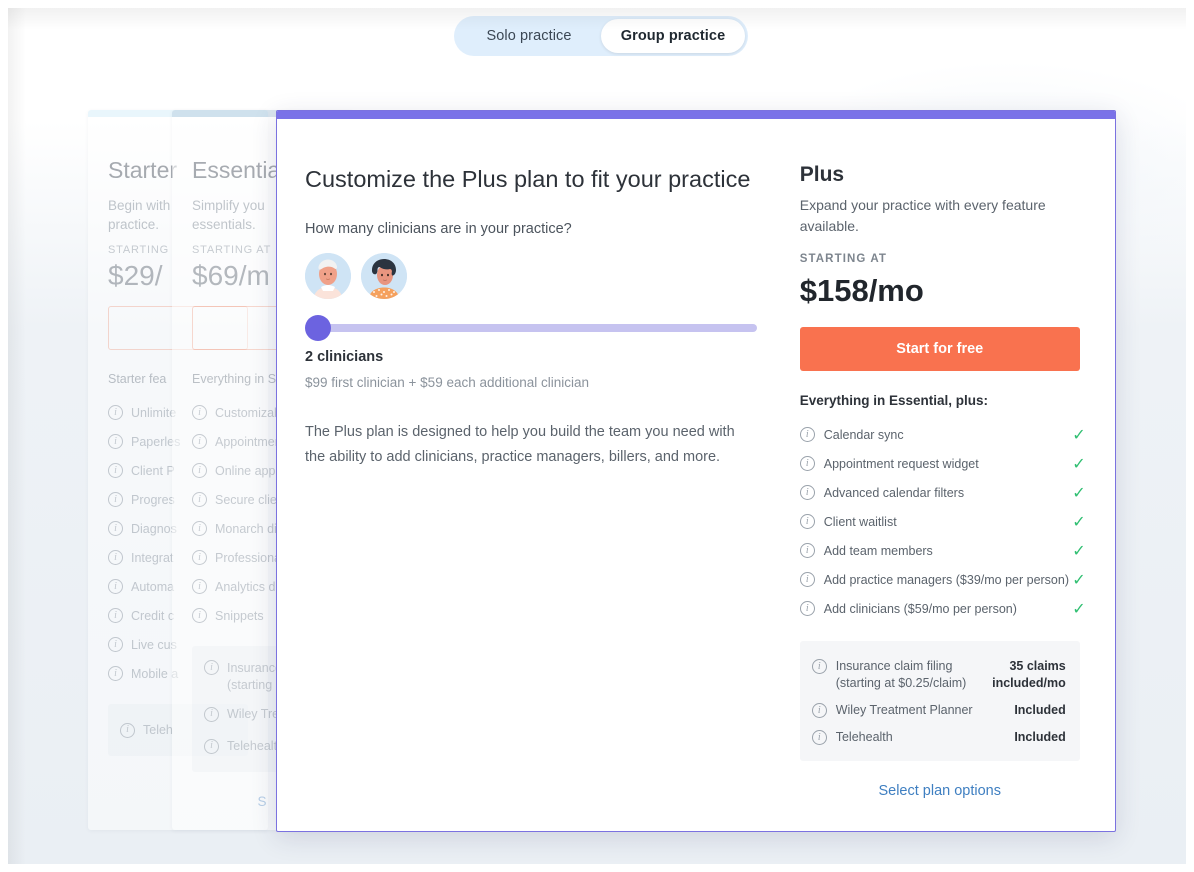 The image size is (1194, 872). What do you see at coordinates (153, 615) in the screenshot?
I see `feature-label: Credit c` at bounding box center [153, 615].